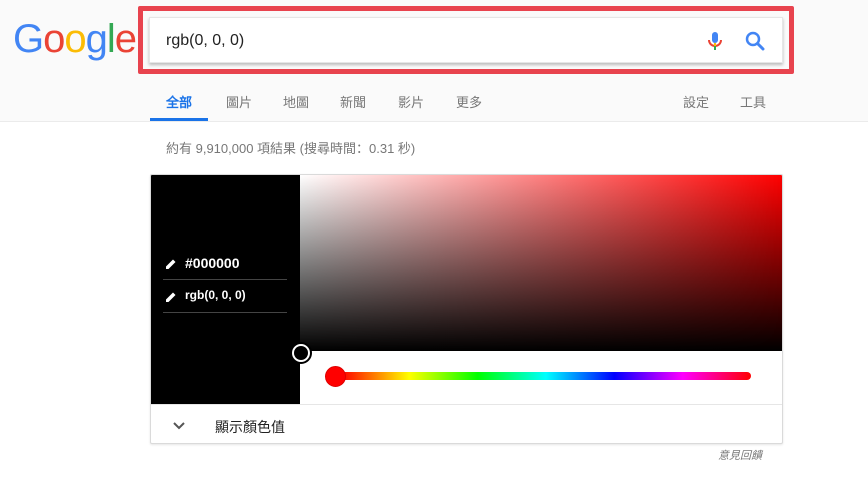 The width and height of the screenshot is (868, 480). I want to click on tab-news: 新聞, so click(353, 101).